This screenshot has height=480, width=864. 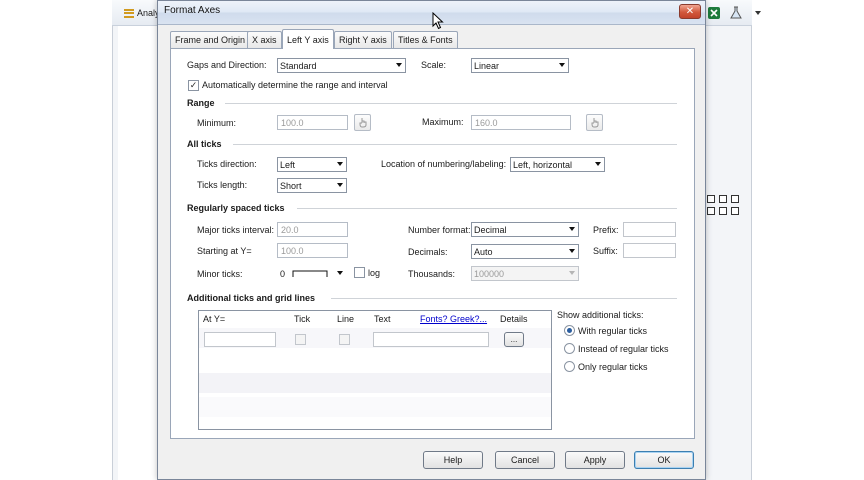 I want to click on minimum-label: Minimum:, so click(x=217, y=123).